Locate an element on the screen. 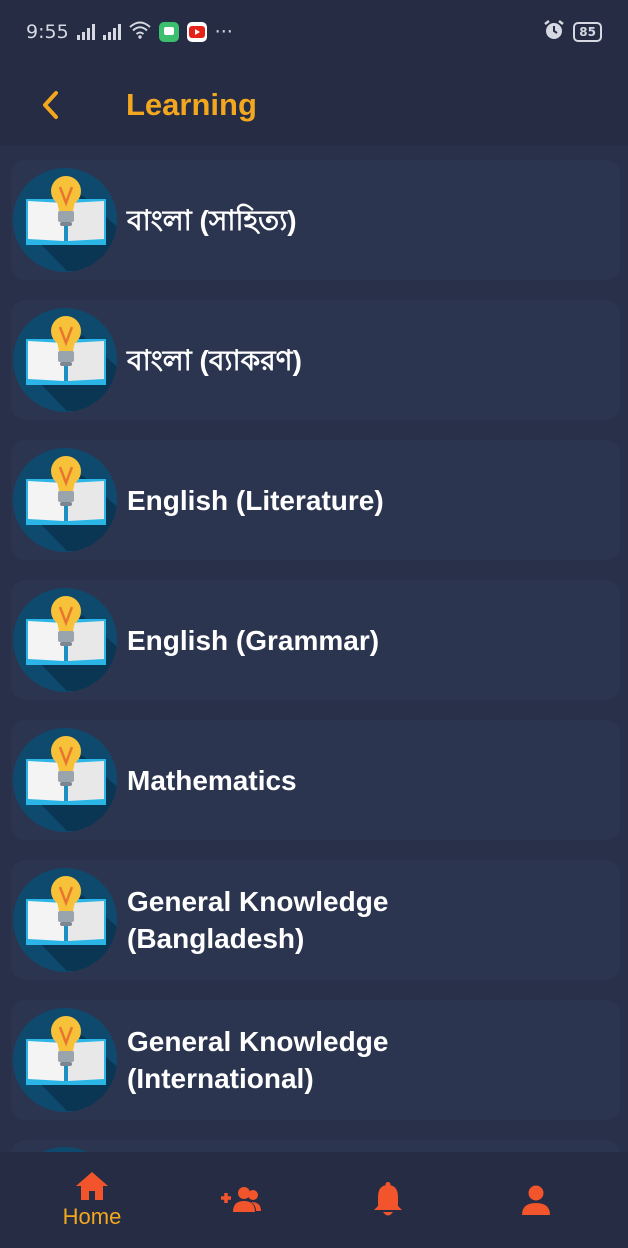 The height and width of the screenshot is (1248, 628). alarm-icon is located at coordinates (554, 32).